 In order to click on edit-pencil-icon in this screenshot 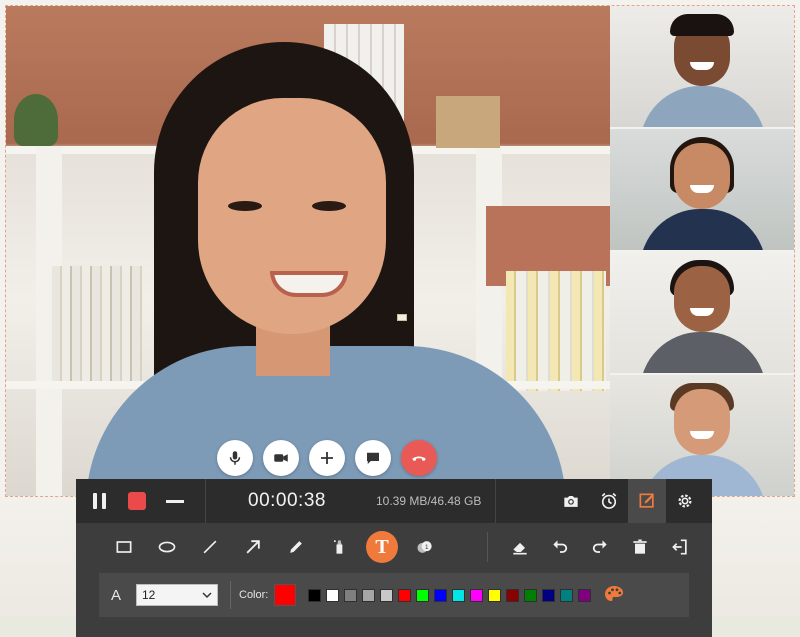, I will do `click(646, 500)`.